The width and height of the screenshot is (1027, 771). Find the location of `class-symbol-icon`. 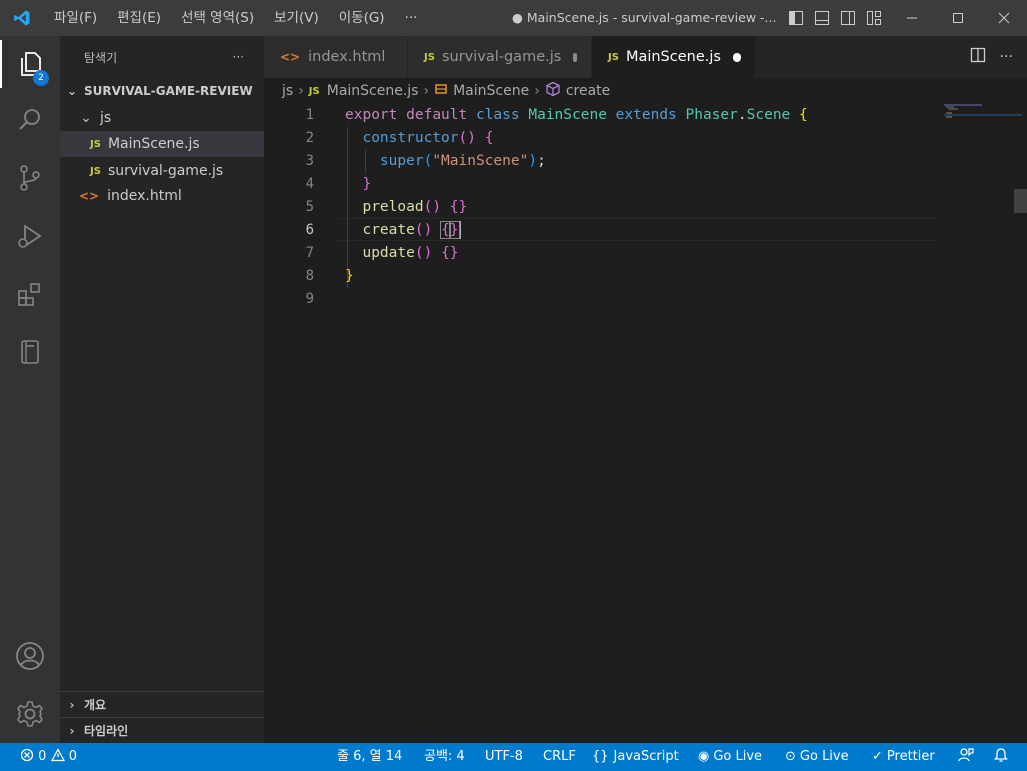

class-symbol-icon is located at coordinates (441, 91).